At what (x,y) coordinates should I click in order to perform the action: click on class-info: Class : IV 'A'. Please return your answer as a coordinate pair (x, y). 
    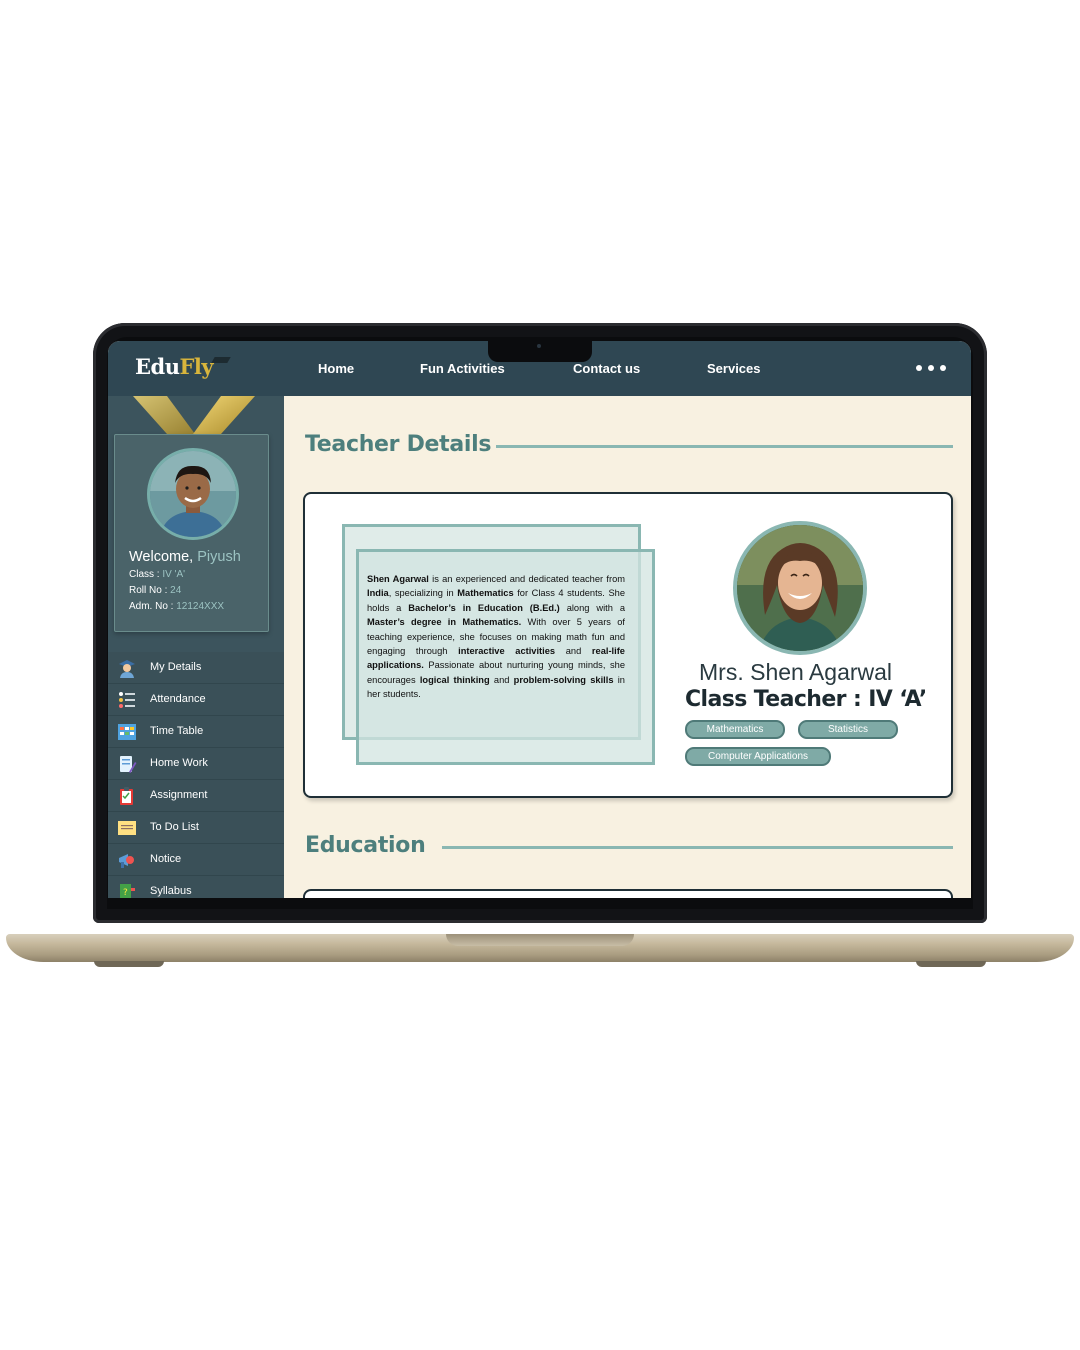
    Looking at the image, I should click on (157, 574).